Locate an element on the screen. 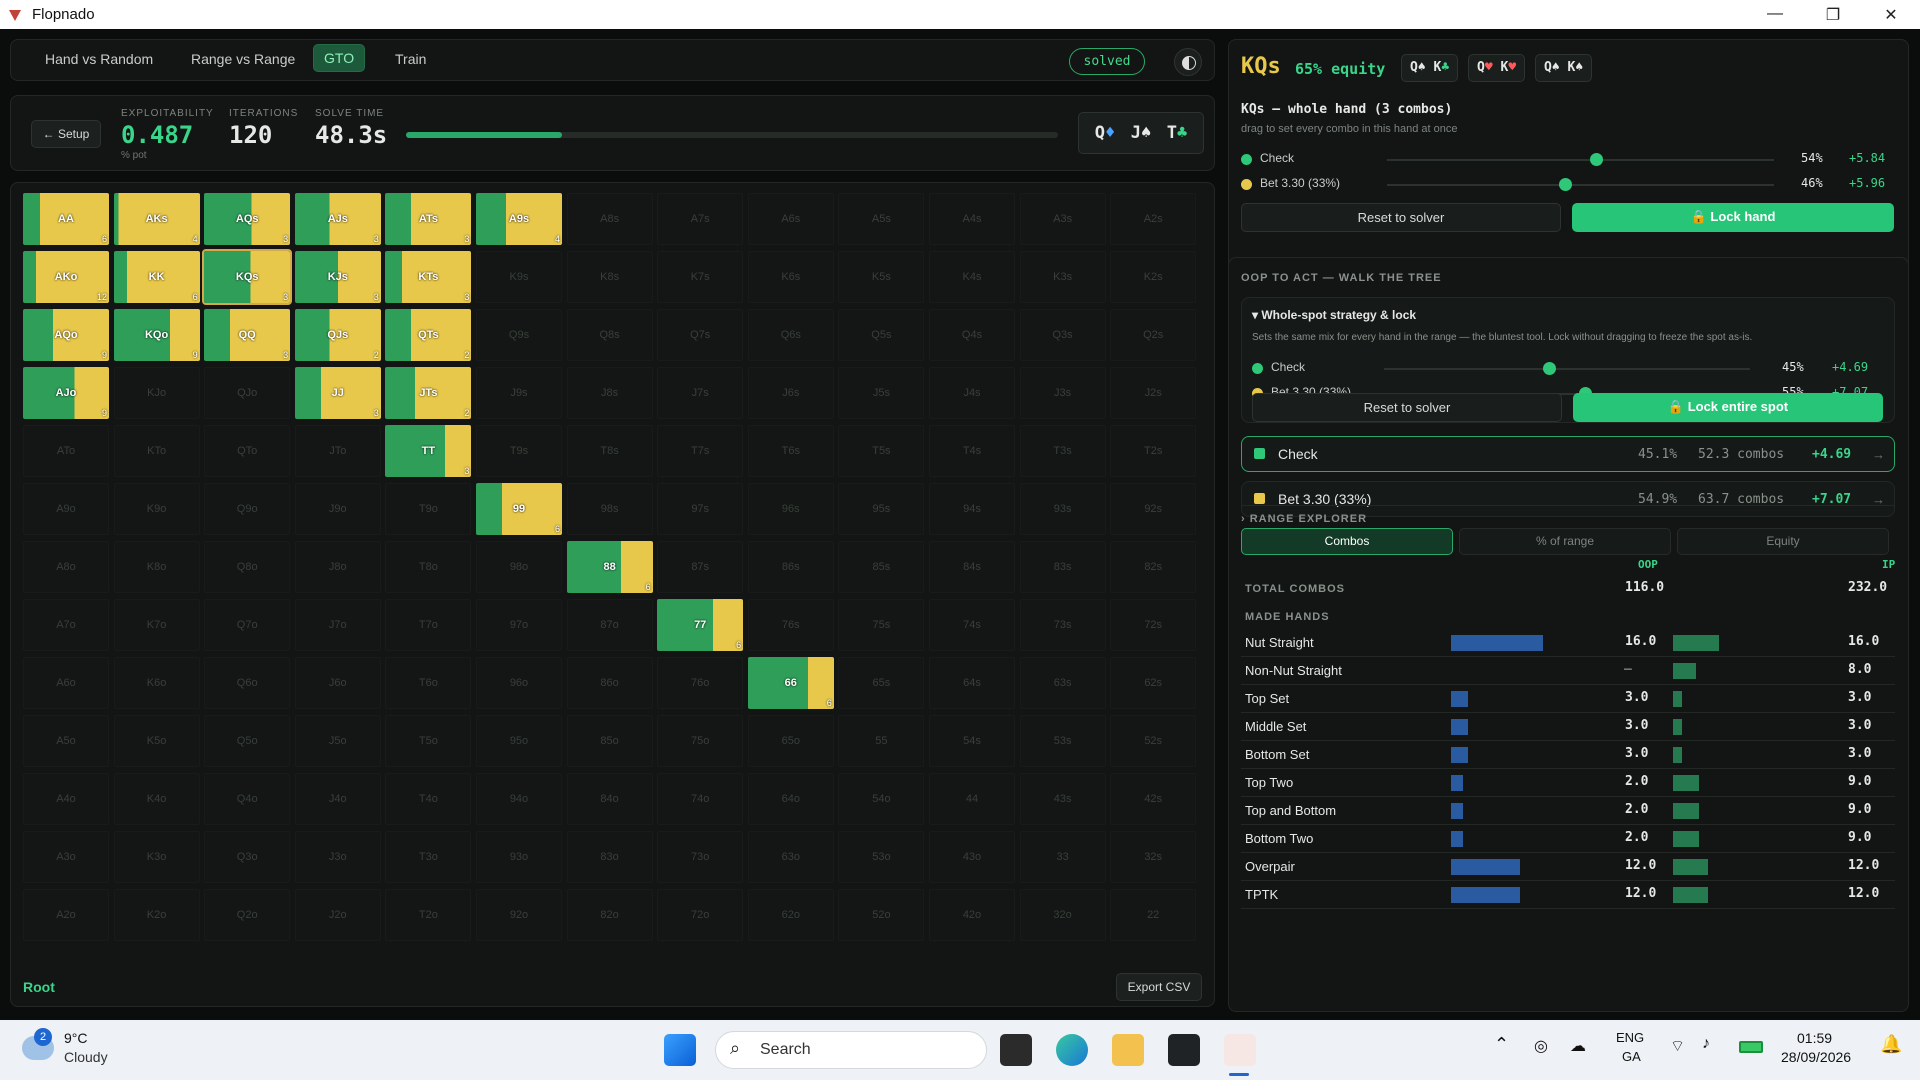 This screenshot has width=1920, height=1080. hand-cell: ATs 3 is located at coordinates (428, 219).